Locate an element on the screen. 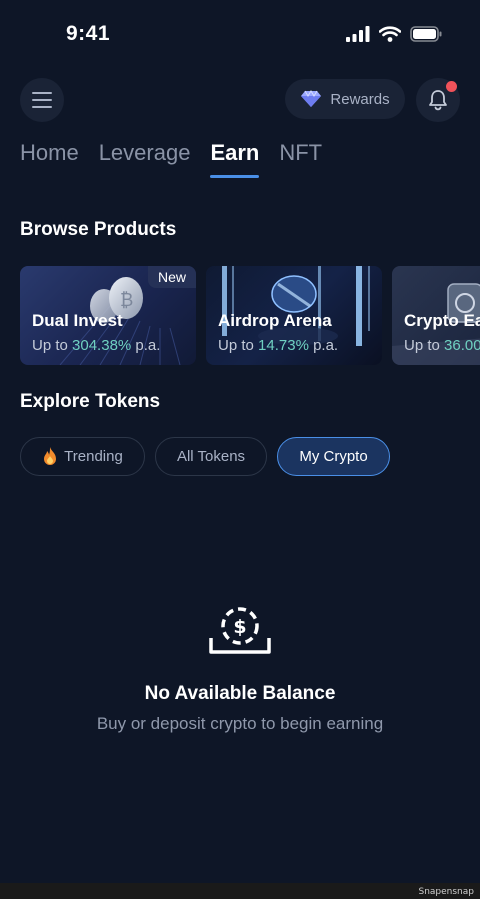  browse-products-title: Browse Products is located at coordinates (98, 229).